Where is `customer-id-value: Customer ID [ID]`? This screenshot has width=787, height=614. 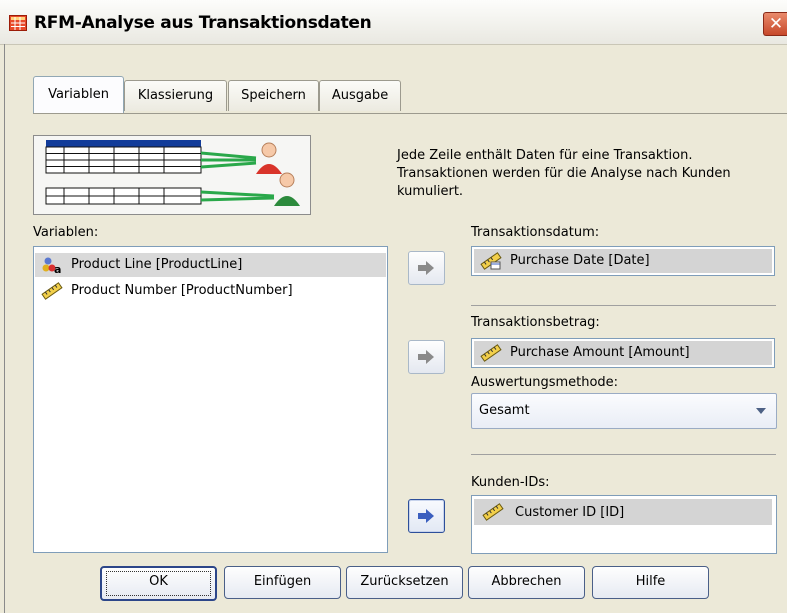
customer-id-value: Customer ID [ID] is located at coordinates (570, 512).